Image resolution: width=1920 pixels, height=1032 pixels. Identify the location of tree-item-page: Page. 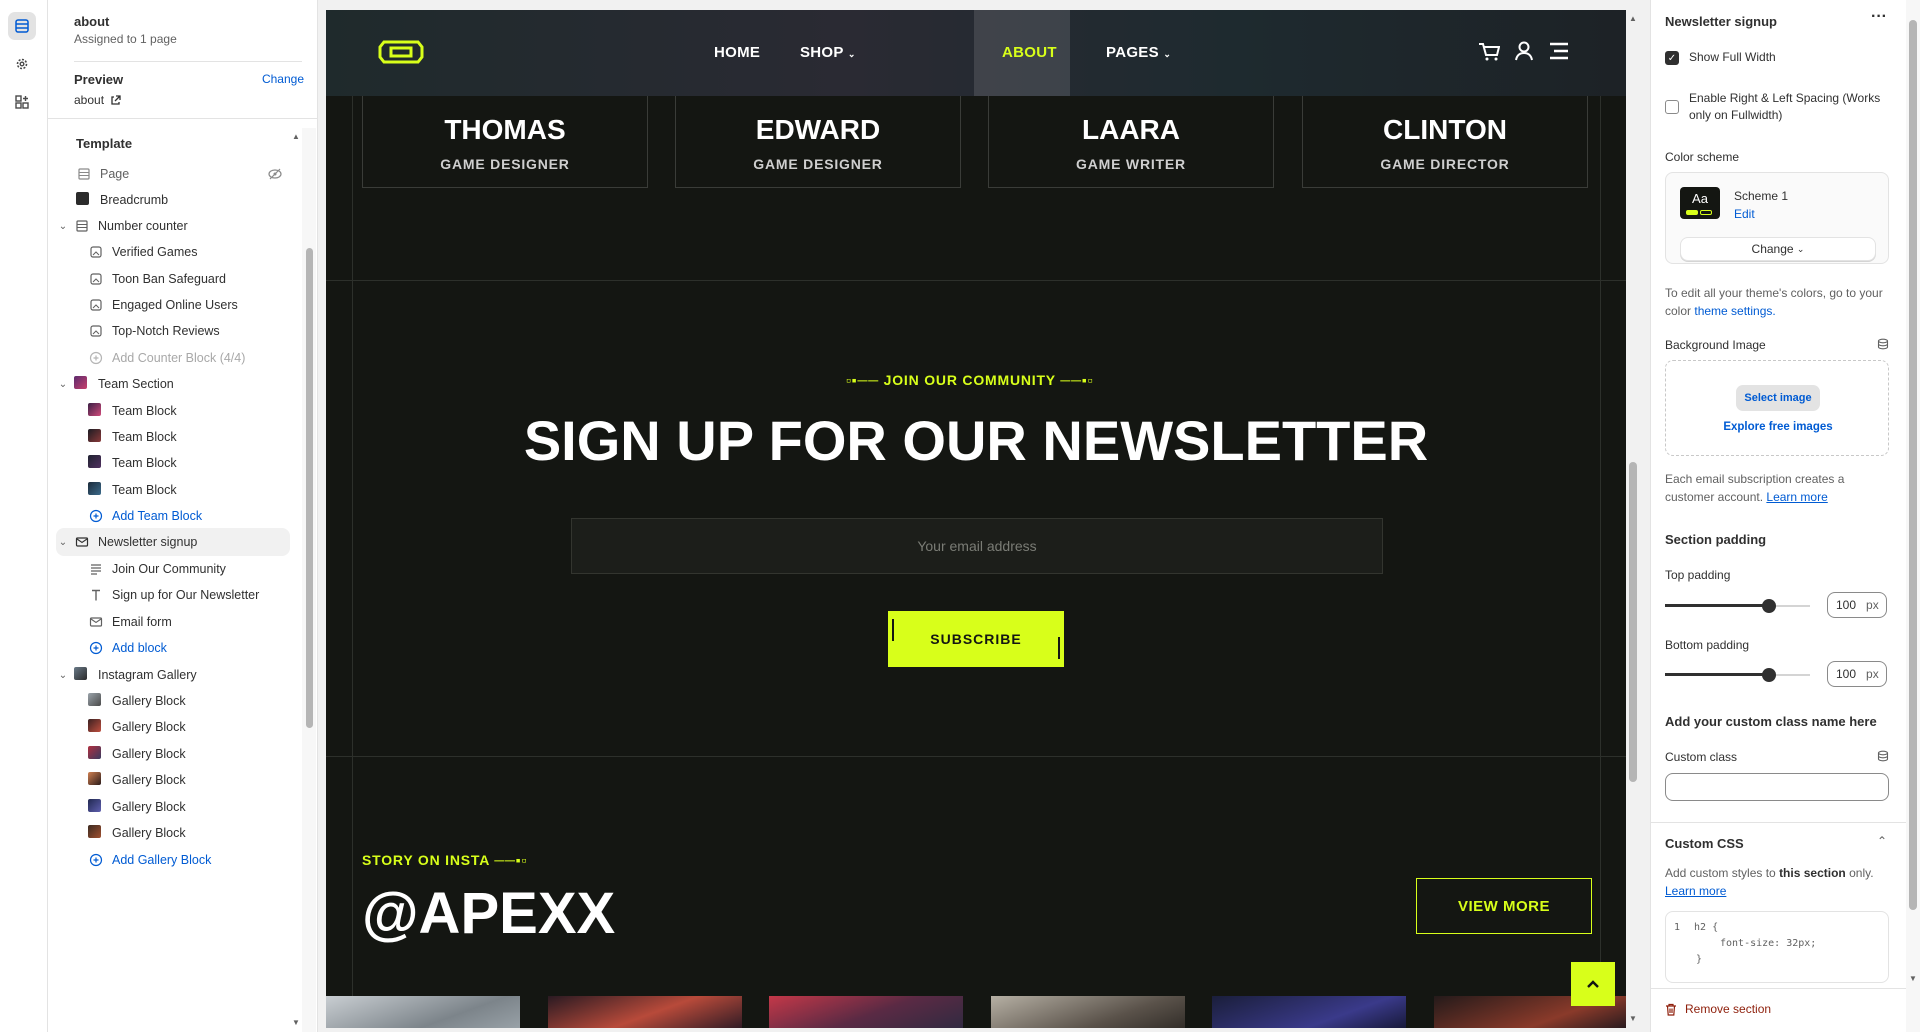
(173, 174).